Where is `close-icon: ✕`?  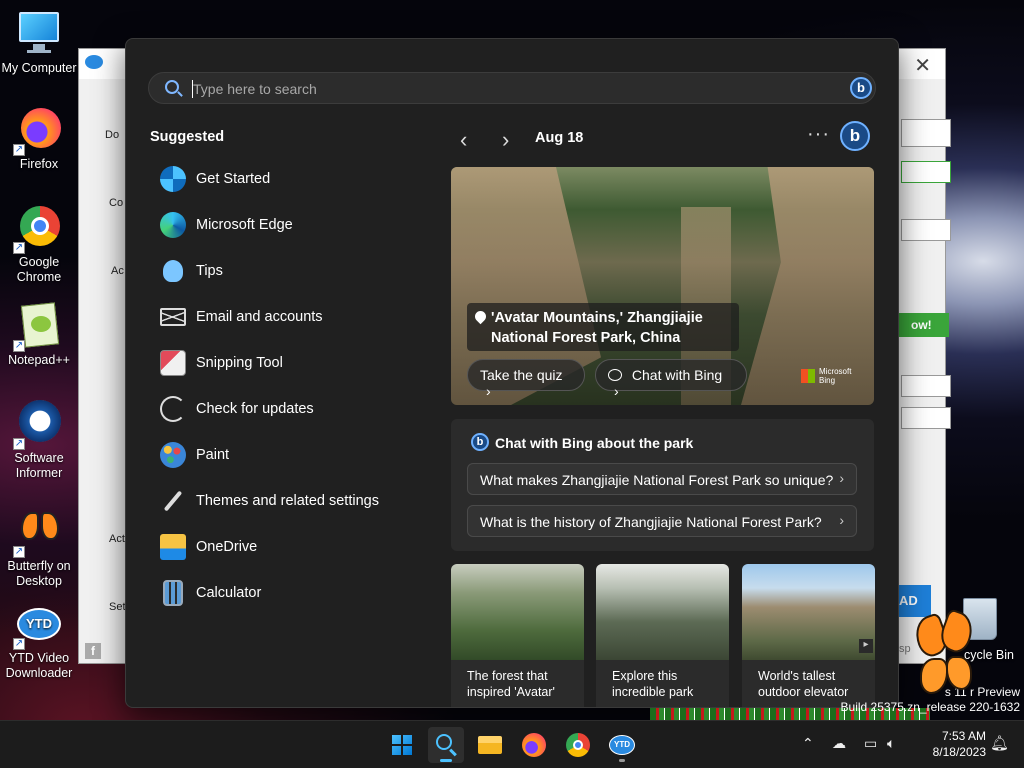
close-icon: ✕ is located at coordinates (922, 65).